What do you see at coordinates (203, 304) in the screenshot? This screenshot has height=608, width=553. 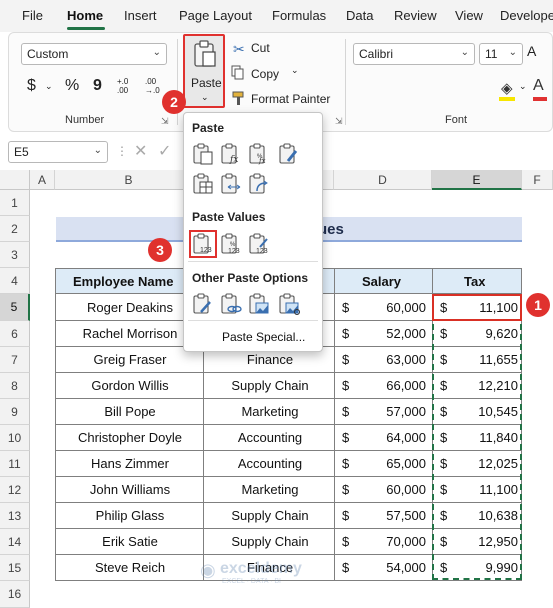 I see `paste-formatting-icon` at bounding box center [203, 304].